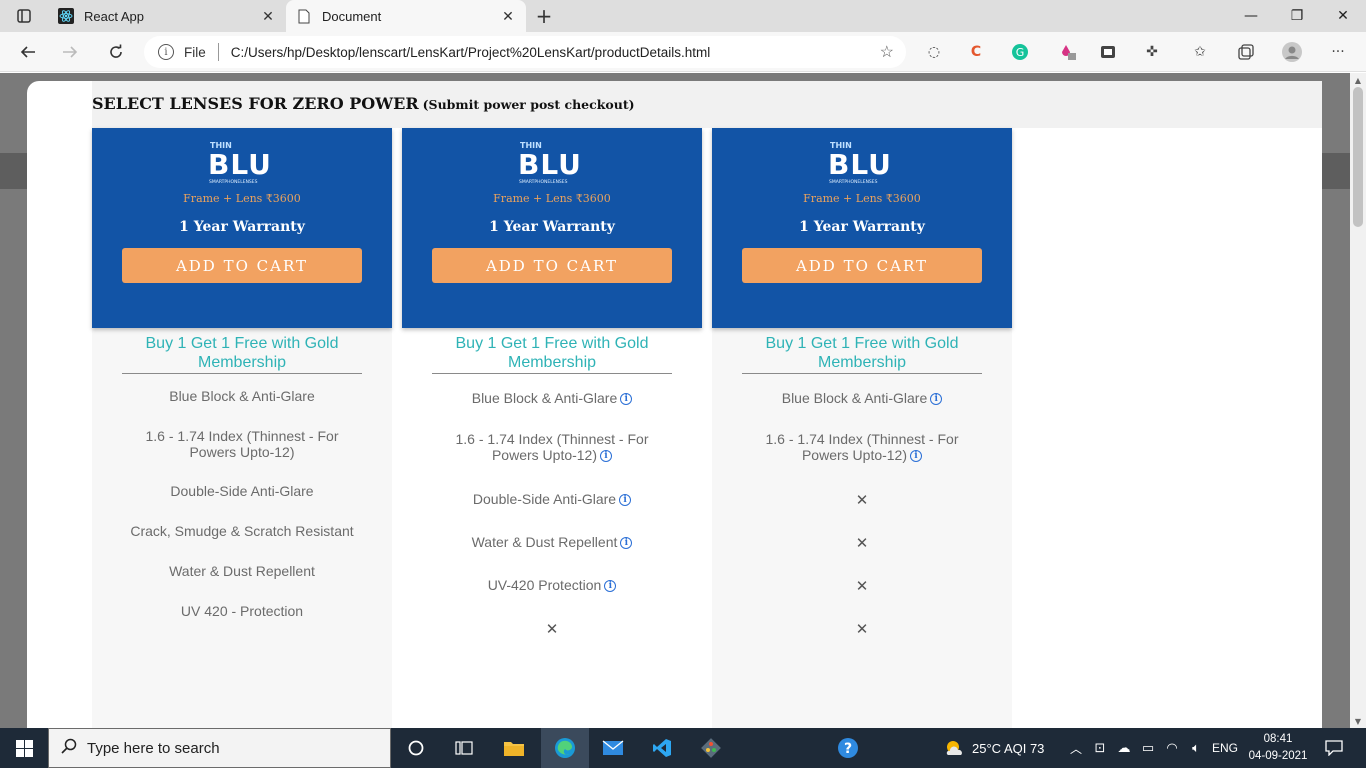 The height and width of the screenshot is (768, 1366). Describe the element at coordinates (1200, 52) in the screenshot. I see `favorites-icon: ✩` at that location.